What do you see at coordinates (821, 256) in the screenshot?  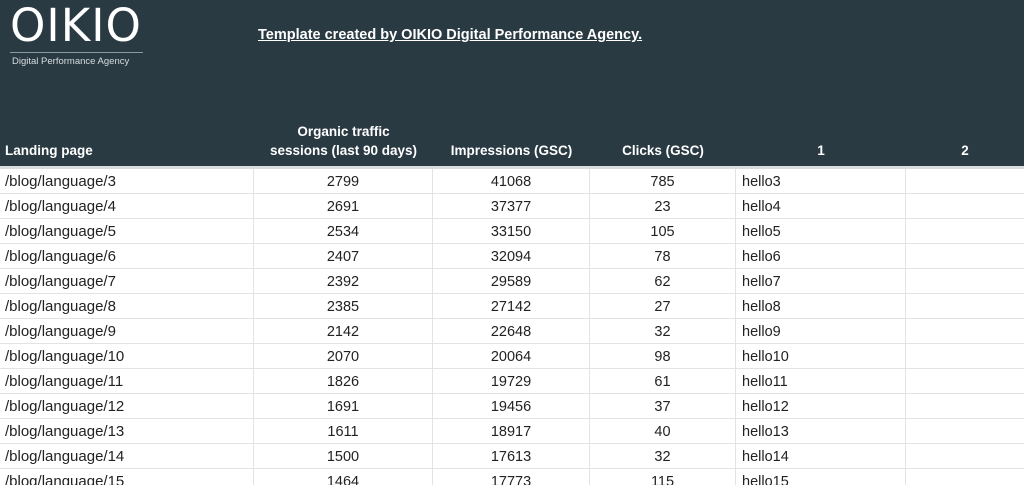 I see `cell-col-1: hello6` at bounding box center [821, 256].